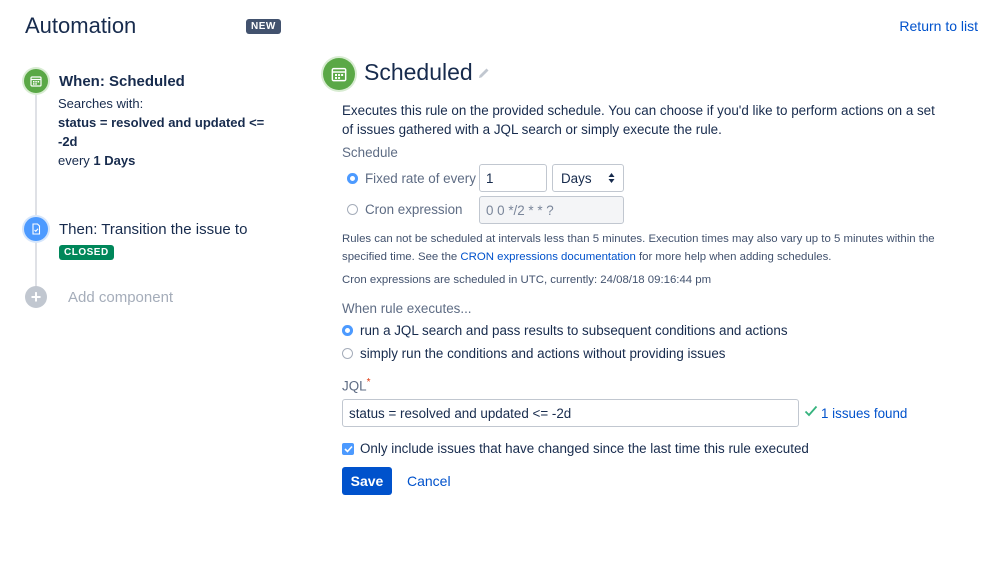  What do you see at coordinates (81, 25) in the screenshot?
I see `page-title: Automation` at bounding box center [81, 25].